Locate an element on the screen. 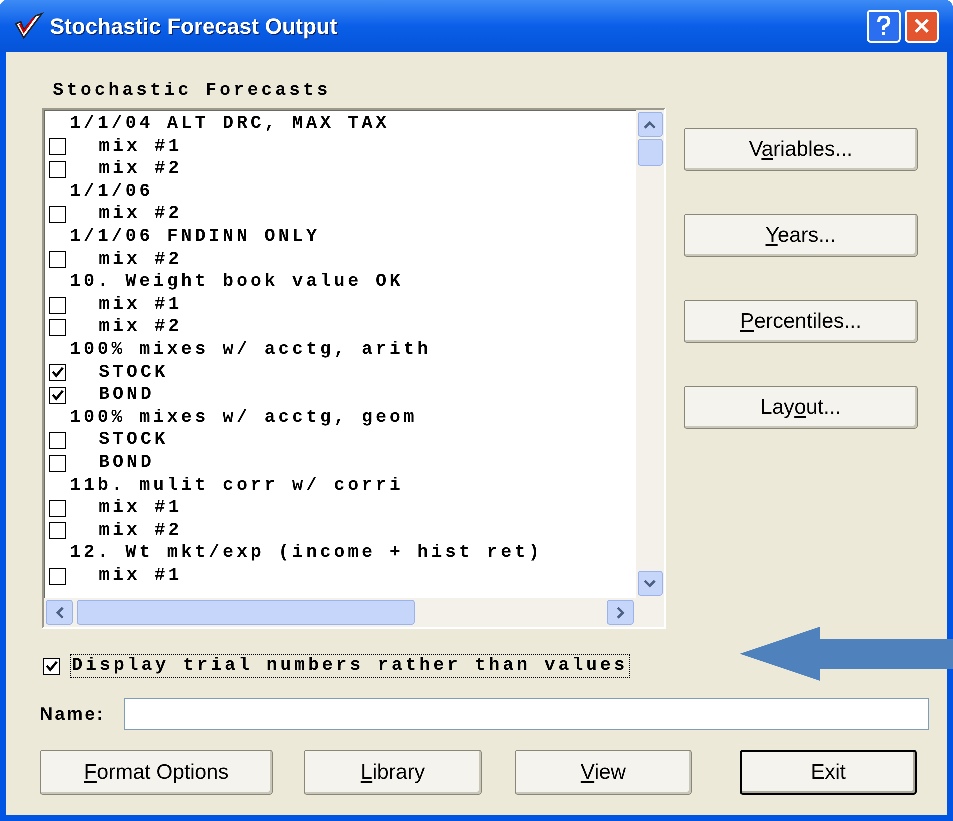  close-icon is located at coordinates (922, 26).